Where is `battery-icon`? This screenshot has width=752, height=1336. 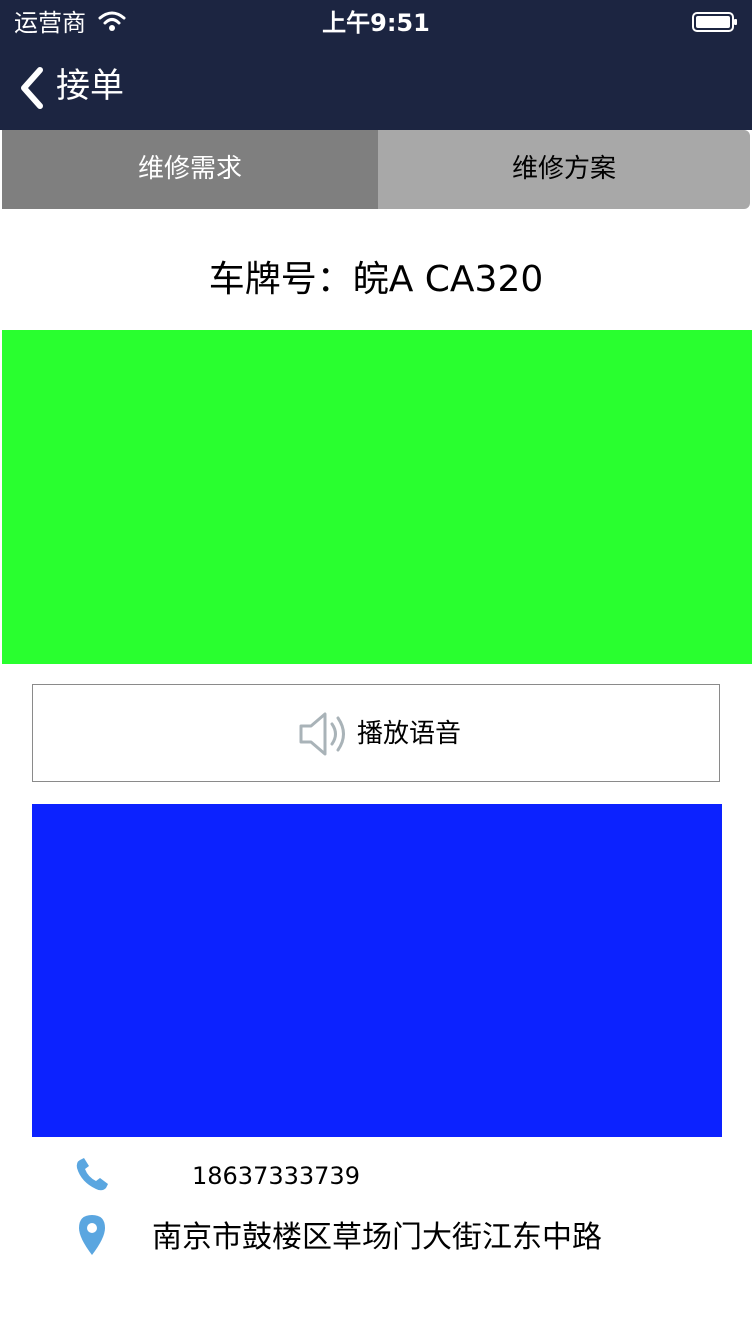
battery-icon is located at coordinates (714, 22).